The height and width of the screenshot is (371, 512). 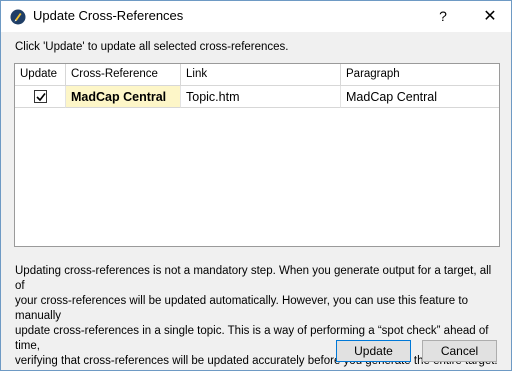 What do you see at coordinates (40, 74) in the screenshot?
I see `column-header-update: Update` at bounding box center [40, 74].